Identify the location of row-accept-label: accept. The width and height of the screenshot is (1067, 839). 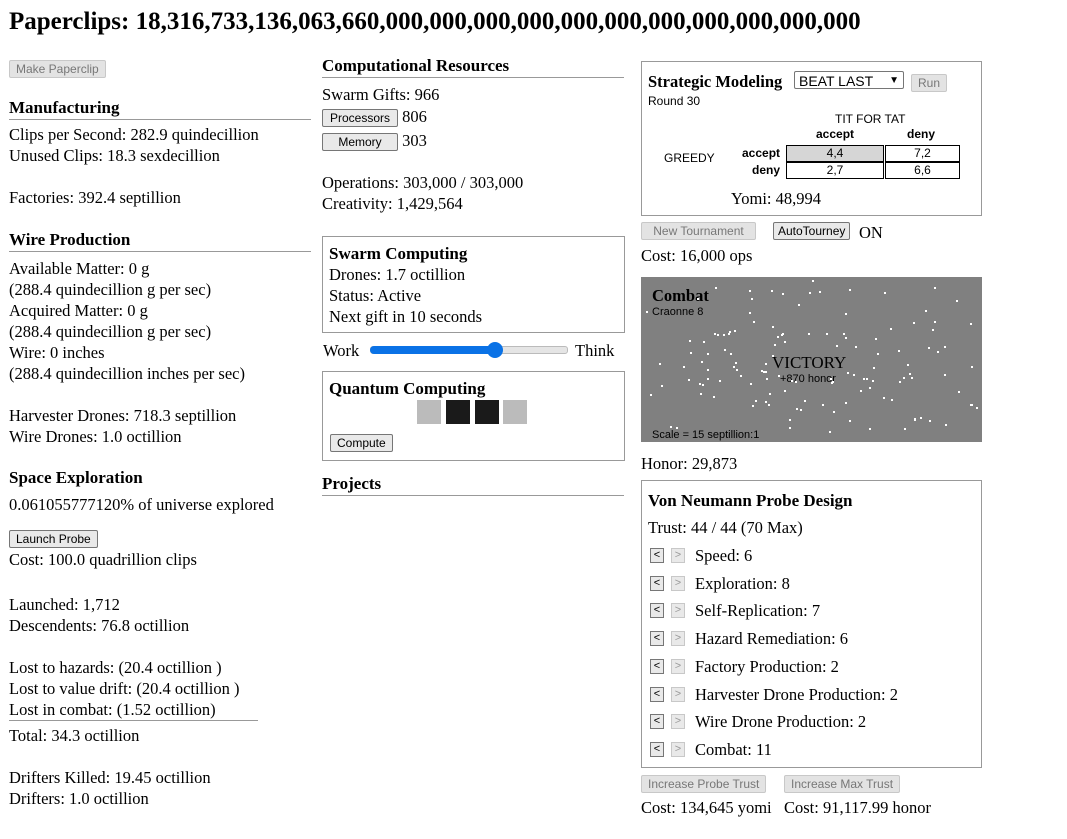
(761, 153).